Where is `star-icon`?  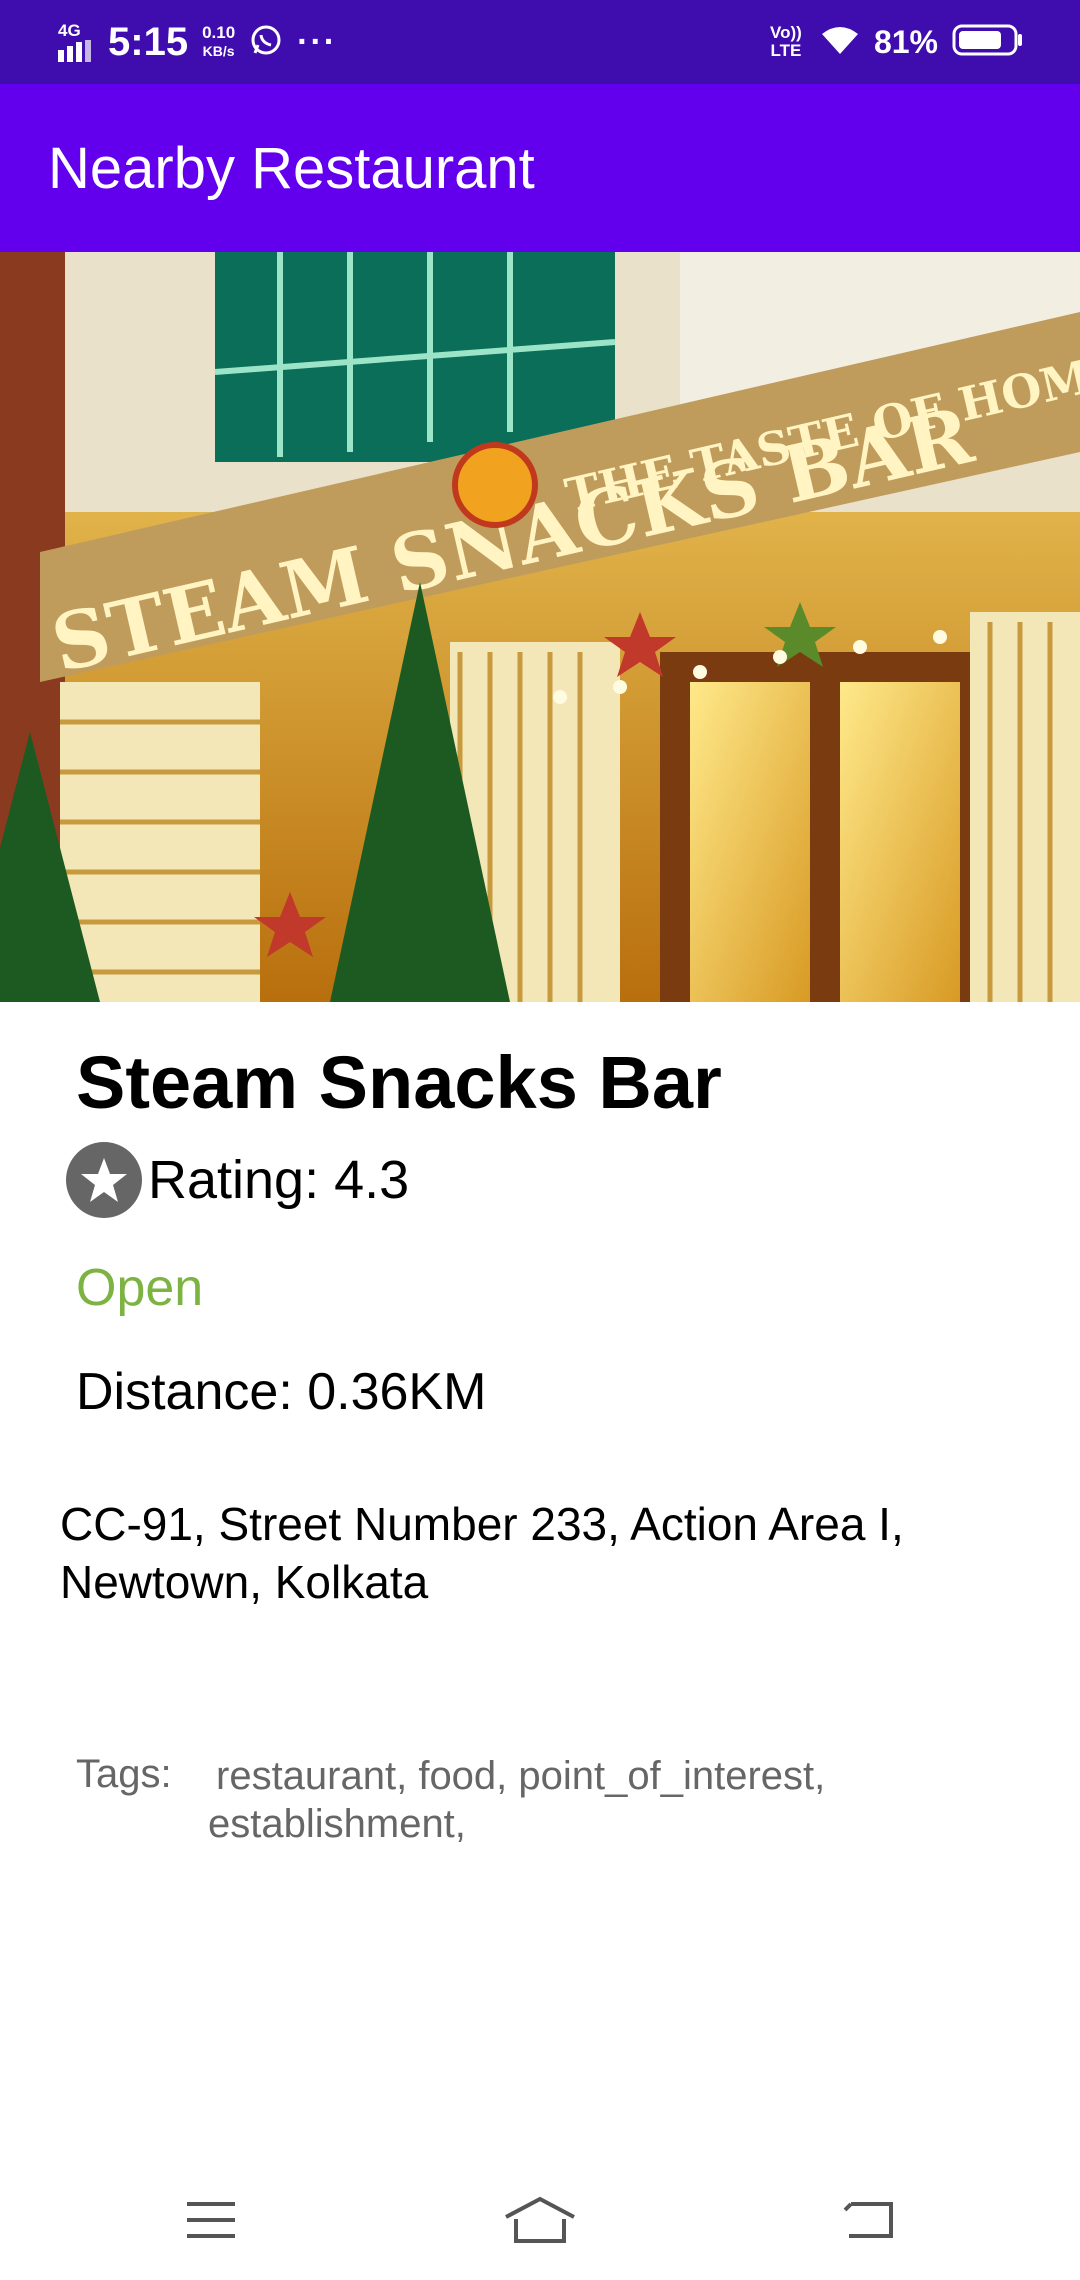
star-icon is located at coordinates (104, 1180).